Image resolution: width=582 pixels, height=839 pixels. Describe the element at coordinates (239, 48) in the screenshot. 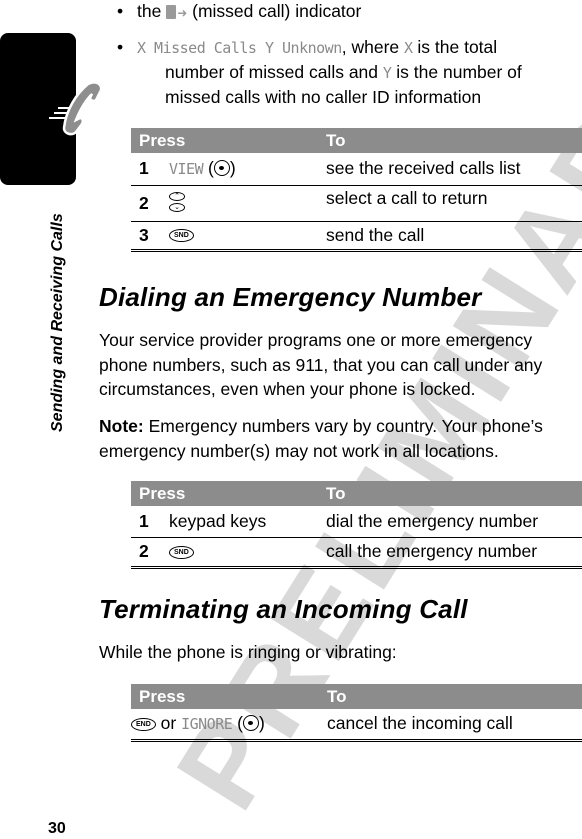

I see `display-text-missed-calls: X Missed Calls Y Unknown` at that location.